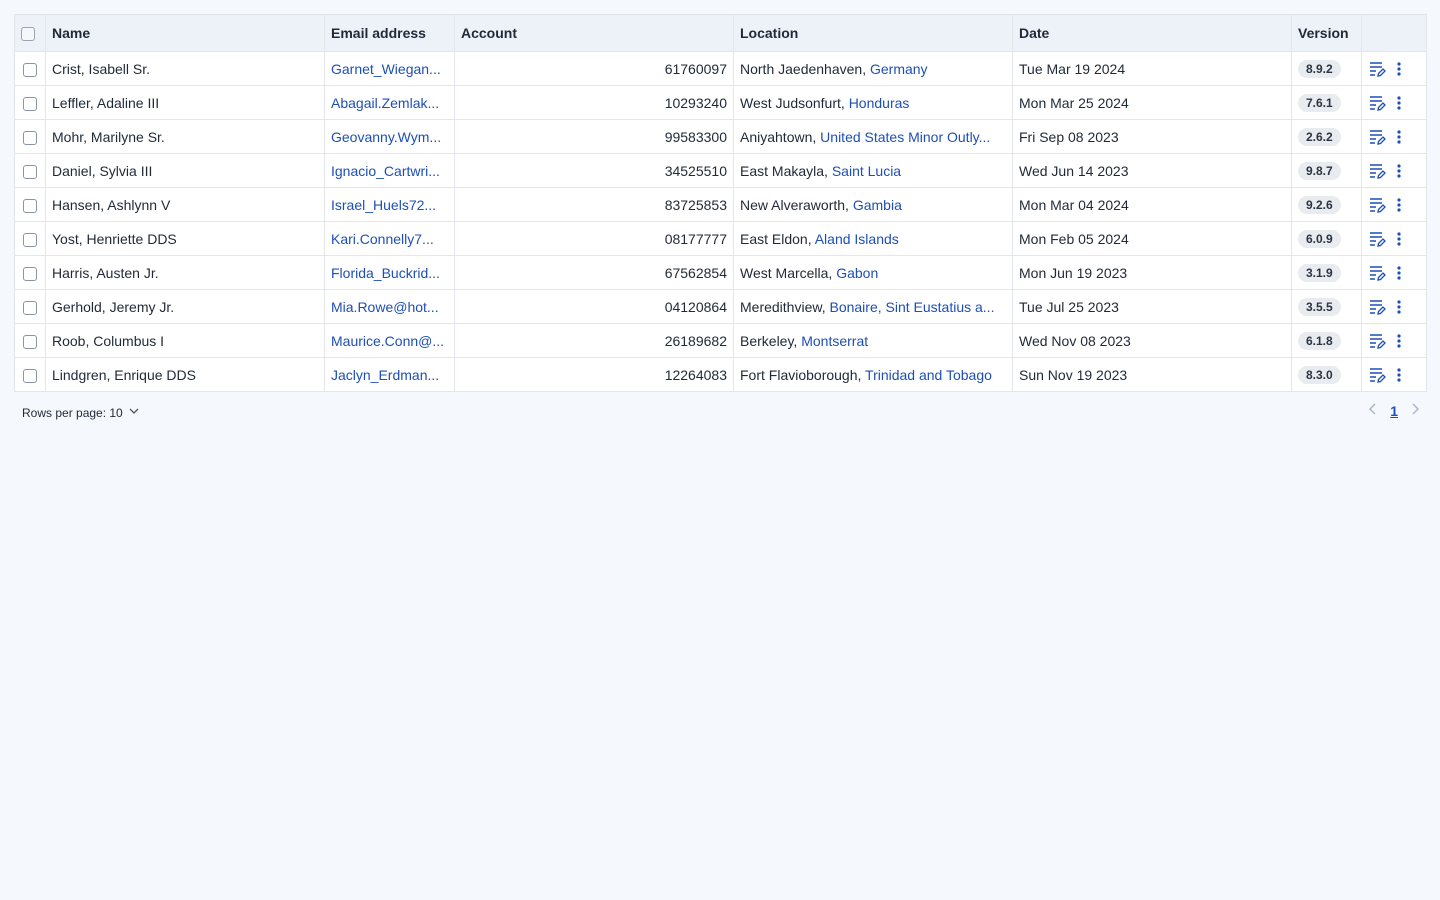  What do you see at coordinates (1394, 411) in the screenshot?
I see `page-button-current: 1` at bounding box center [1394, 411].